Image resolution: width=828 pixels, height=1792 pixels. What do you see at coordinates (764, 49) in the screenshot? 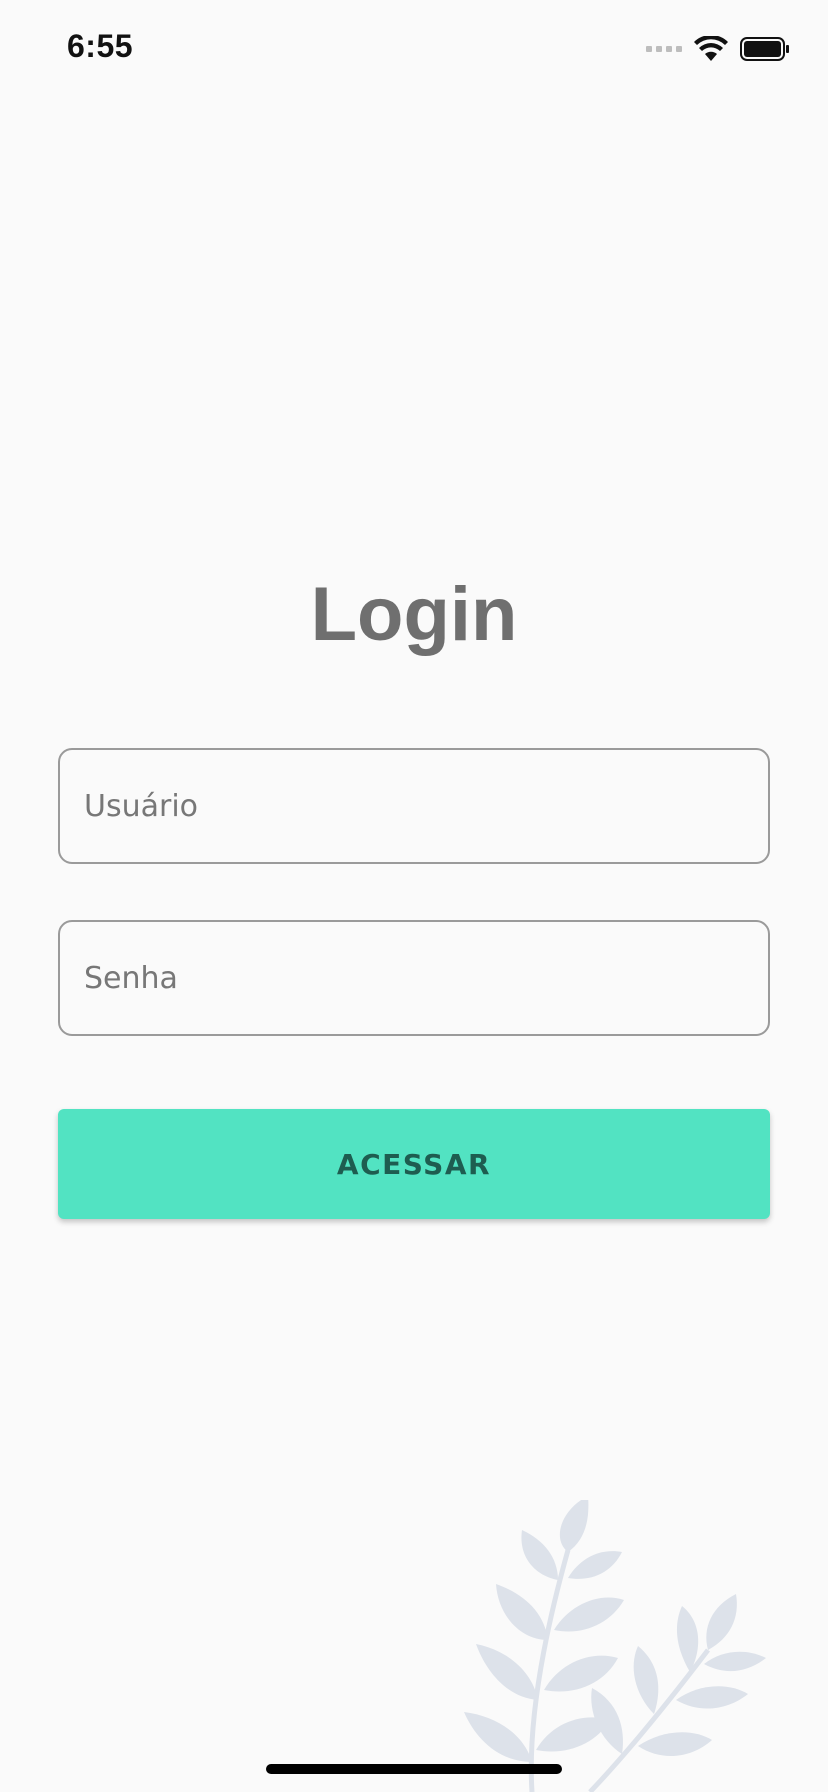
I see `battery-icon` at bounding box center [764, 49].